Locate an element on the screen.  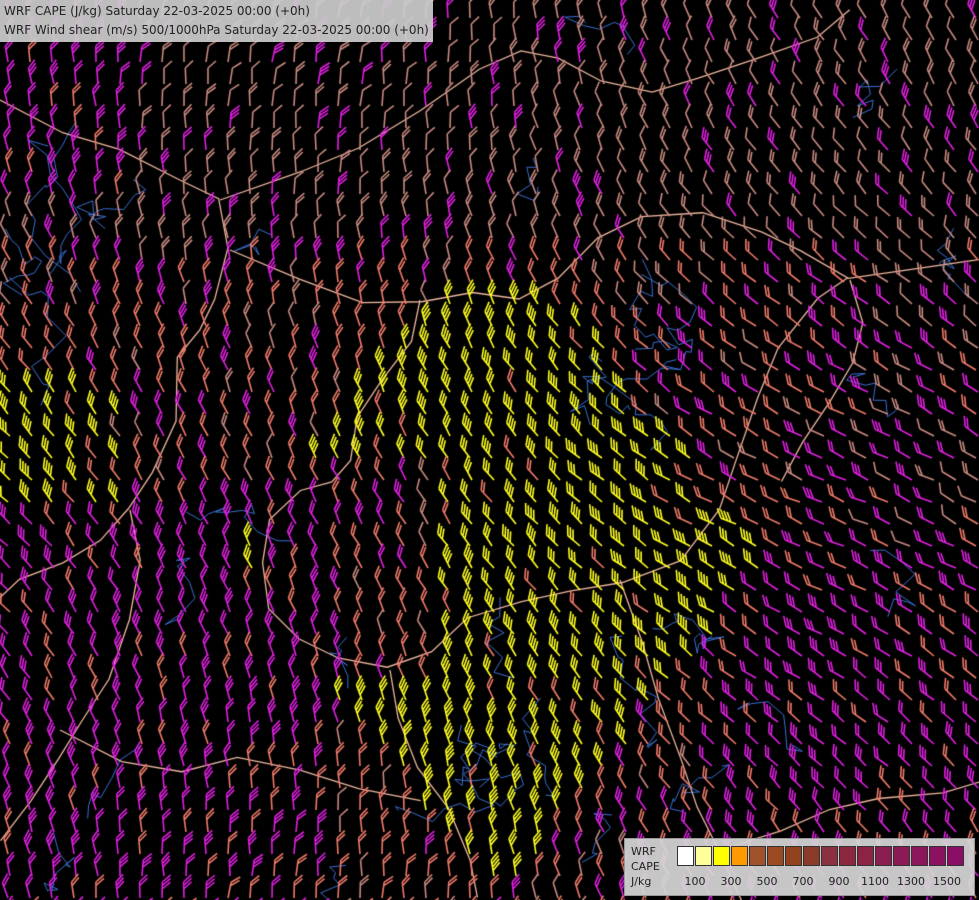
legend-tick-label: 700 is located at coordinates (803, 881).